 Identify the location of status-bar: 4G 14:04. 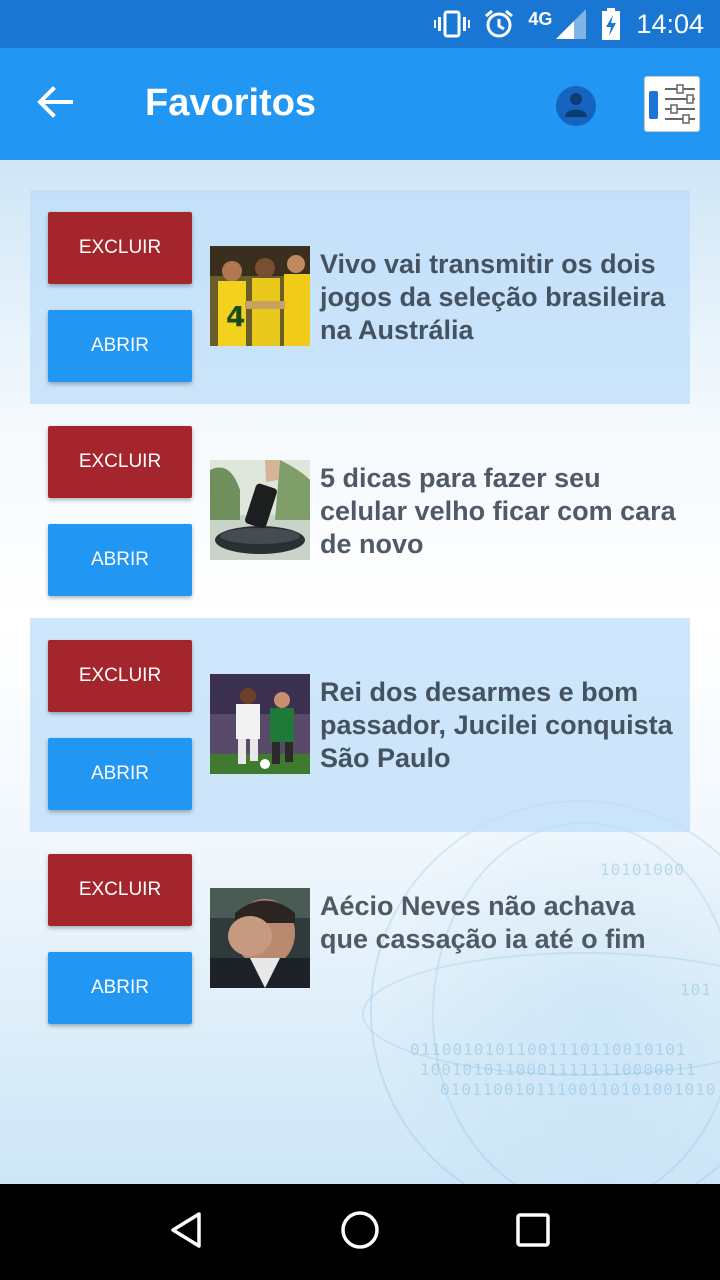
(360, 24).